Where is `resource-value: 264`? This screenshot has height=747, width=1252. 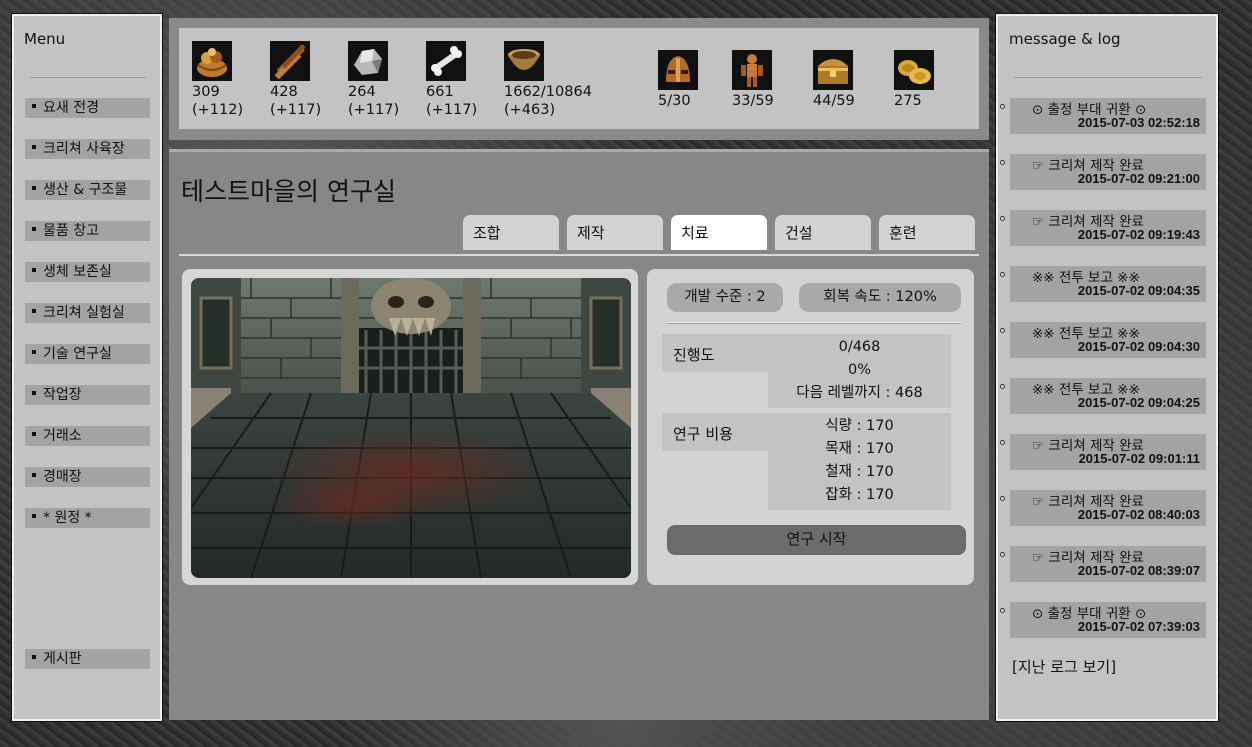
resource-value: 264 is located at coordinates (362, 92).